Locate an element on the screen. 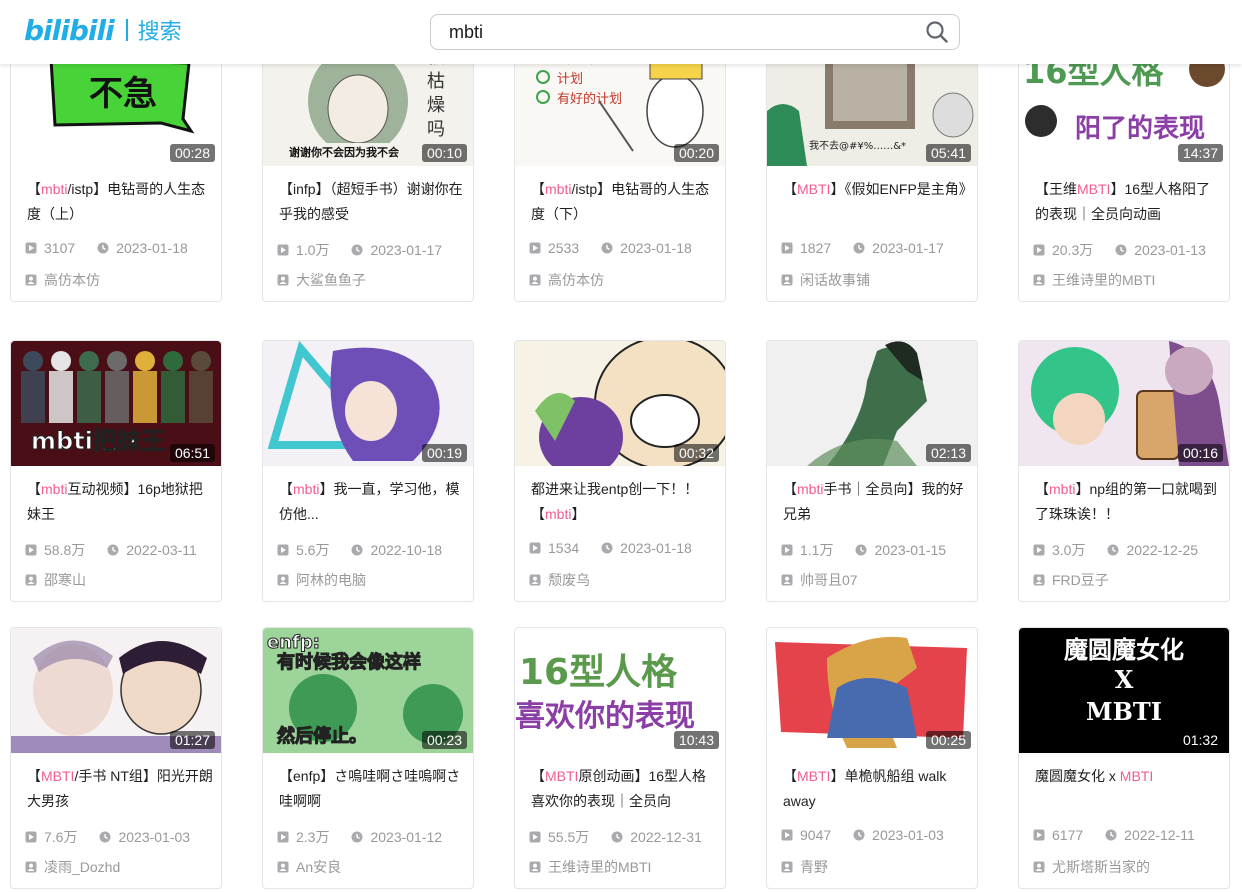 This screenshot has width=1242, height=892. video-duration: 00:16 is located at coordinates (1200, 453).